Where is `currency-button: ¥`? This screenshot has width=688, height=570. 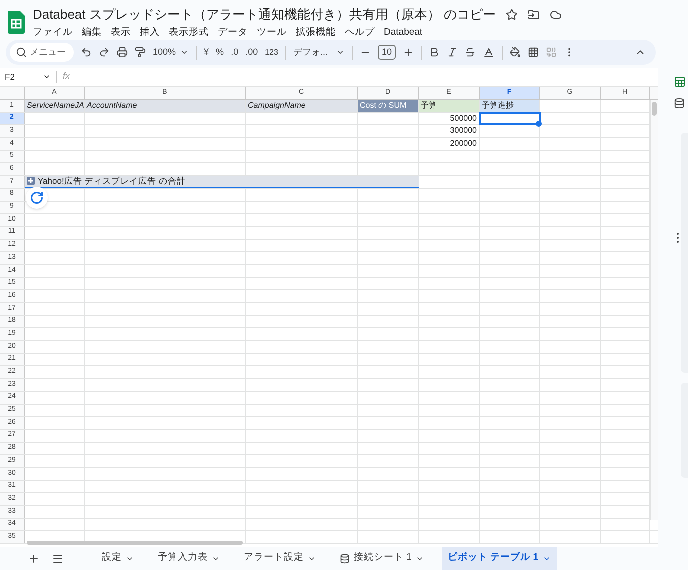
currency-button: ¥ is located at coordinates (207, 53).